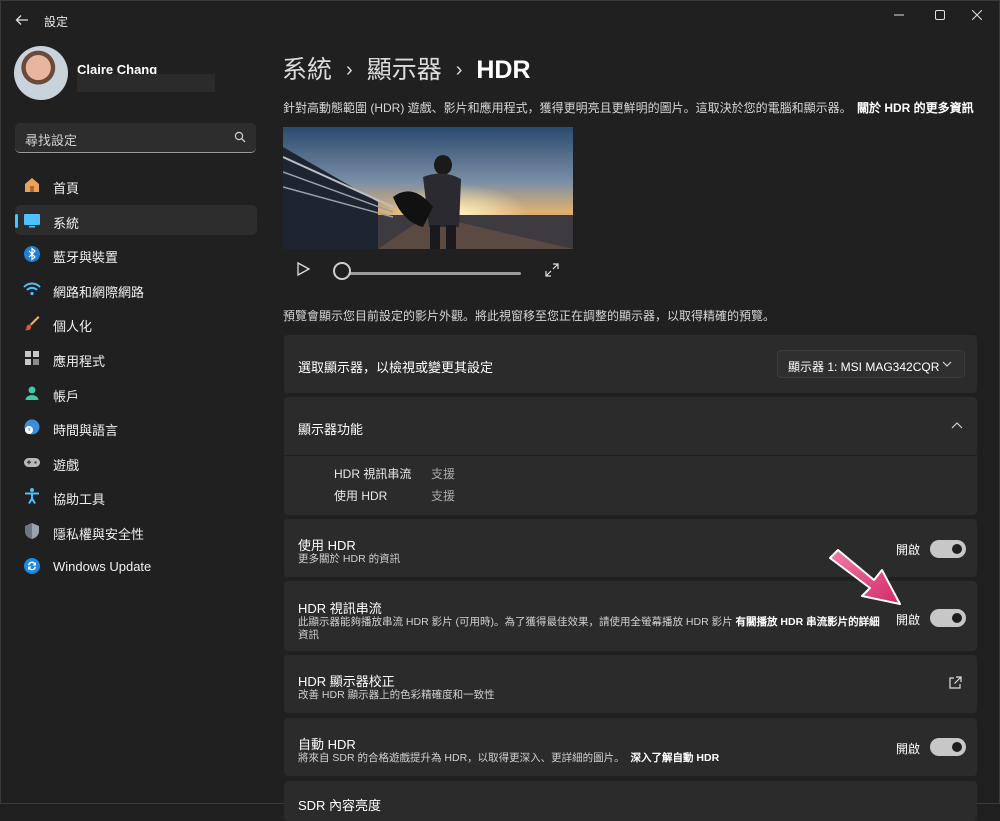  Describe the element at coordinates (56, 22) in the screenshot. I see `app-title: 設定` at that location.